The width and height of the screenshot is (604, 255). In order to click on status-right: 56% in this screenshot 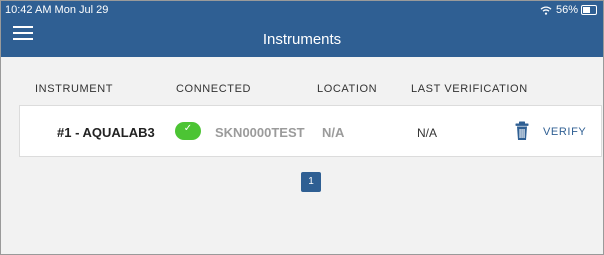, I will do `click(568, 10)`.